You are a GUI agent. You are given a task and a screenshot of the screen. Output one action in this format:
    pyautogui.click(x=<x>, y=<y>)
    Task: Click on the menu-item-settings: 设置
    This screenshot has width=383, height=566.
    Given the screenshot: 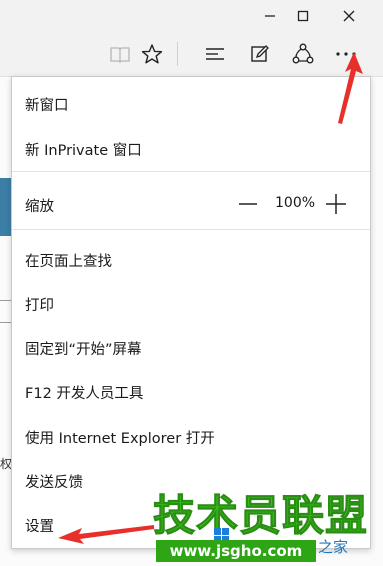 What is the action you would take?
    pyautogui.click(x=39, y=525)
    